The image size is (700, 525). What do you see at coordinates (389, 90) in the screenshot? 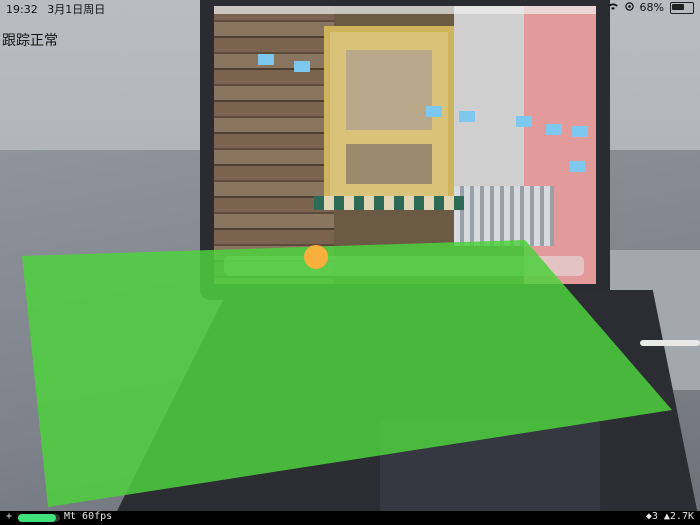
I see `window-glass-top` at bounding box center [389, 90].